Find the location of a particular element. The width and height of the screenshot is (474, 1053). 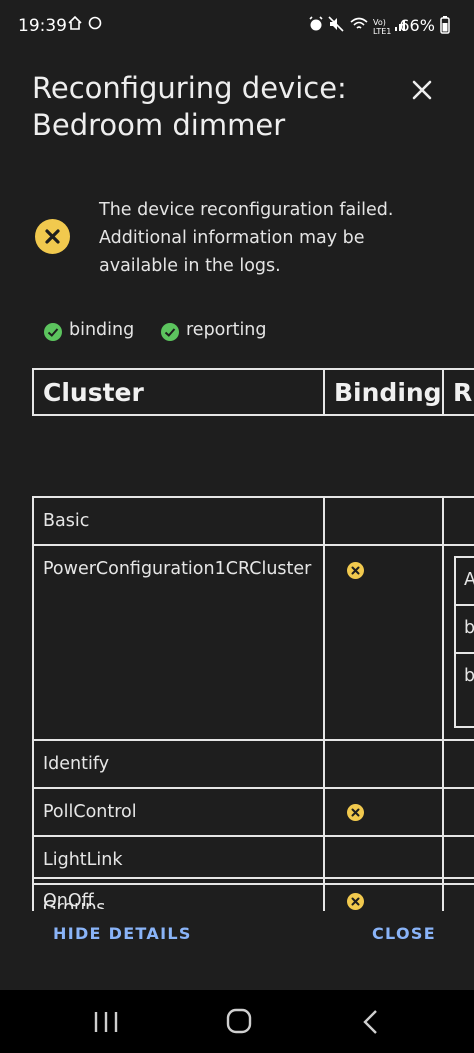

table-row-partial: OnOff is located at coordinates (237, 894).